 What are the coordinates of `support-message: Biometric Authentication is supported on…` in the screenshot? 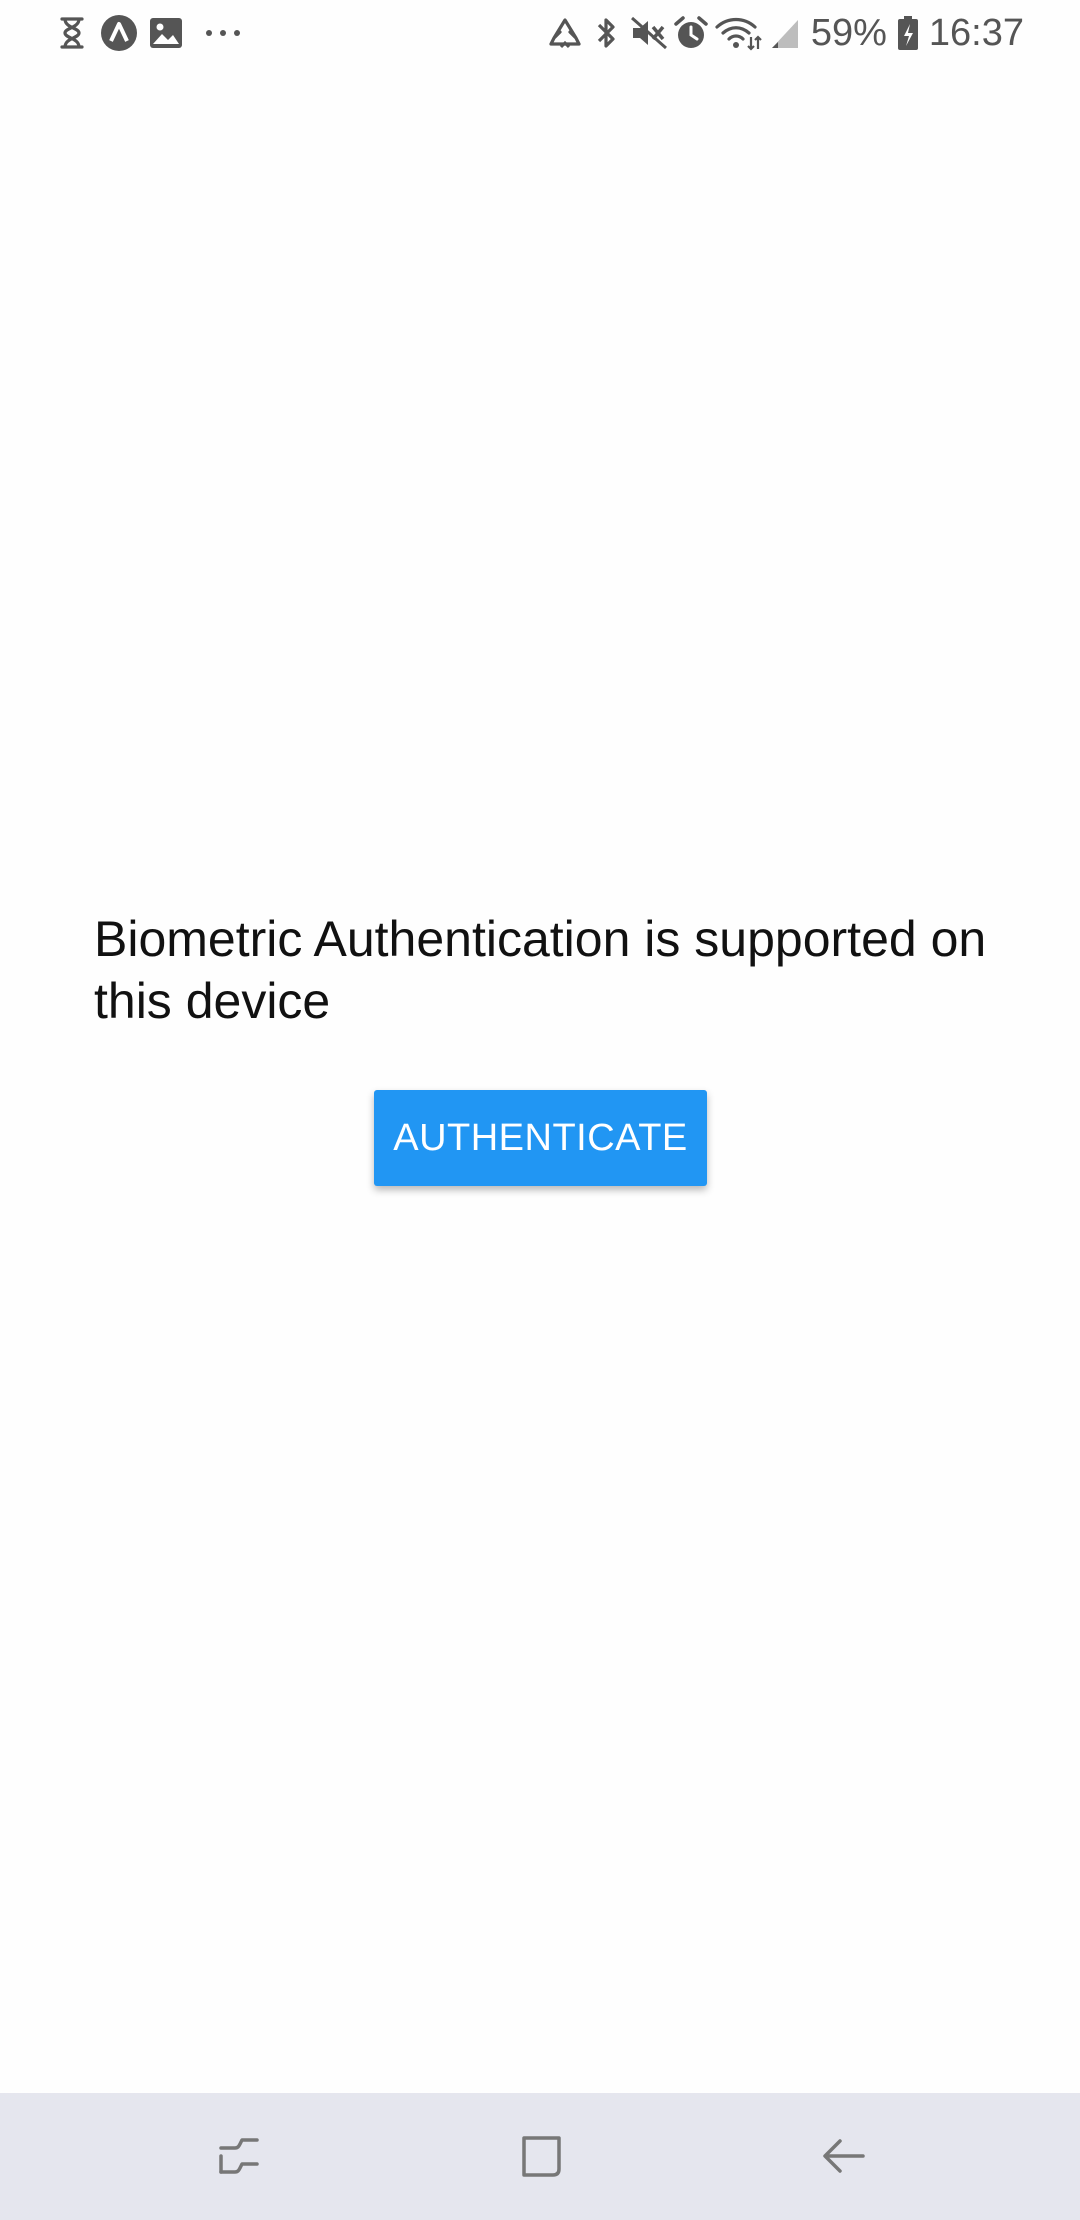 It's located at (540, 970).